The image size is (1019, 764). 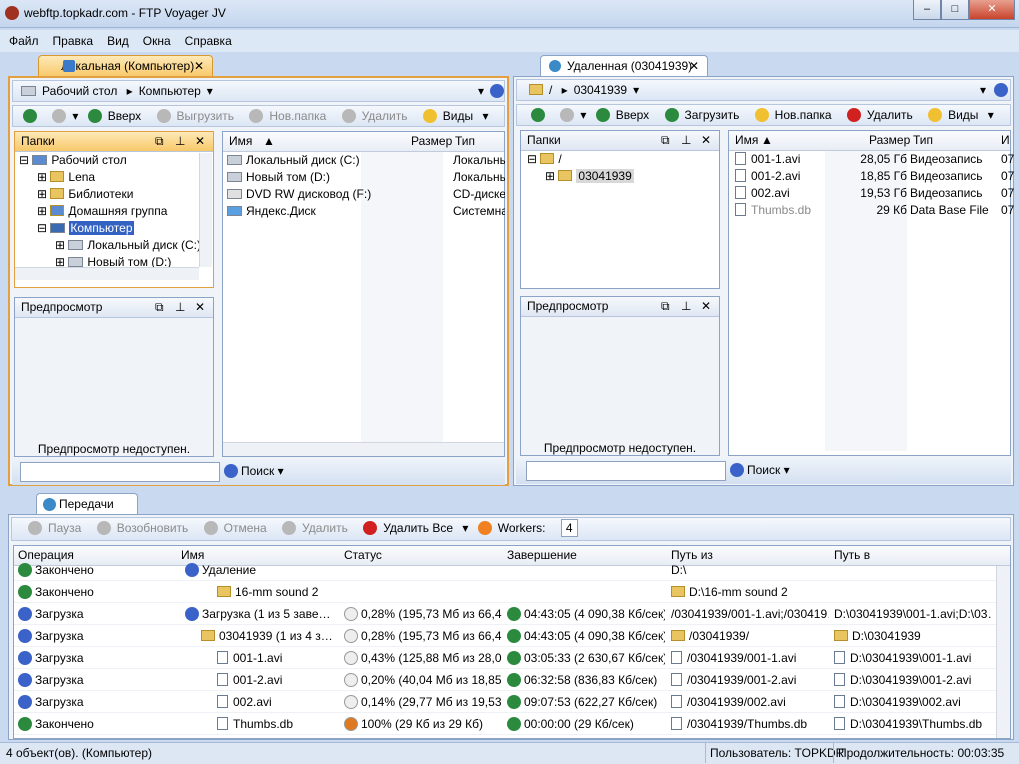 I want to click on menu-view: Вид, so click(x=118, y=41).